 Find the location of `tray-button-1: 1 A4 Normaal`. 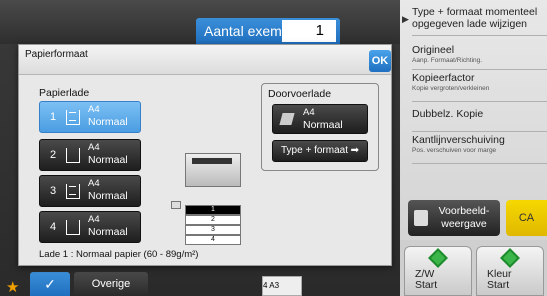

tray-button-1: 1 A4 Normaal is located at coordinates (90, 117).